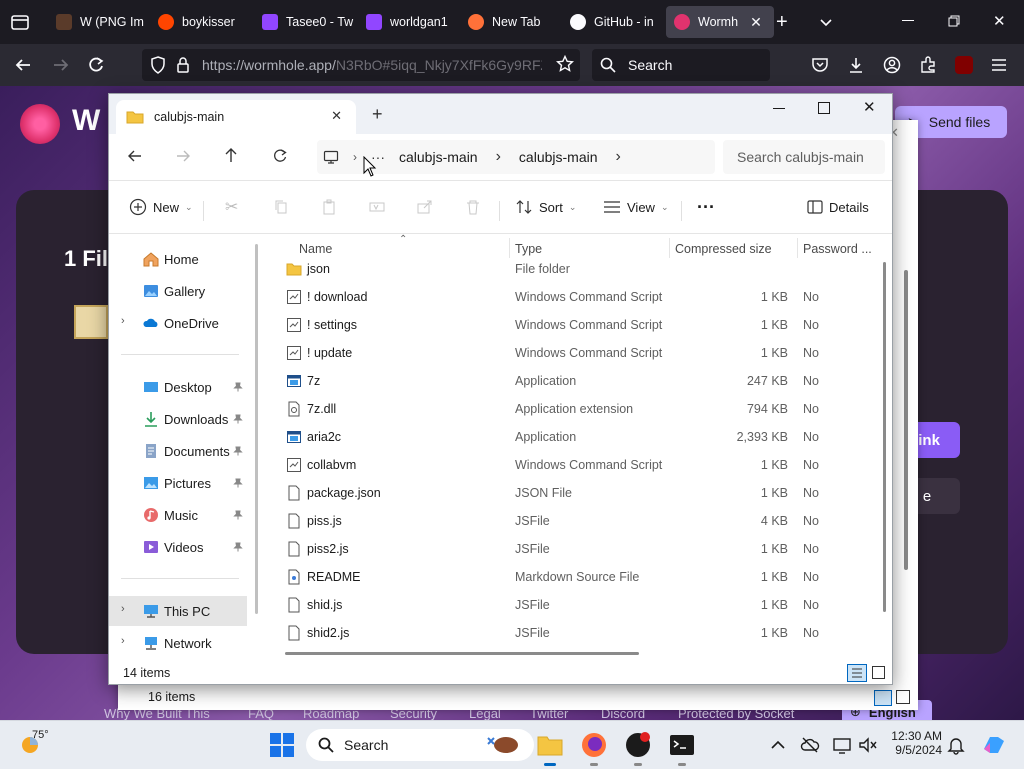  What do you see at coordinates (178, 387) in the screenshot?
I see `nav-item-desktop: Desktop` at bounding box center [178, 387].